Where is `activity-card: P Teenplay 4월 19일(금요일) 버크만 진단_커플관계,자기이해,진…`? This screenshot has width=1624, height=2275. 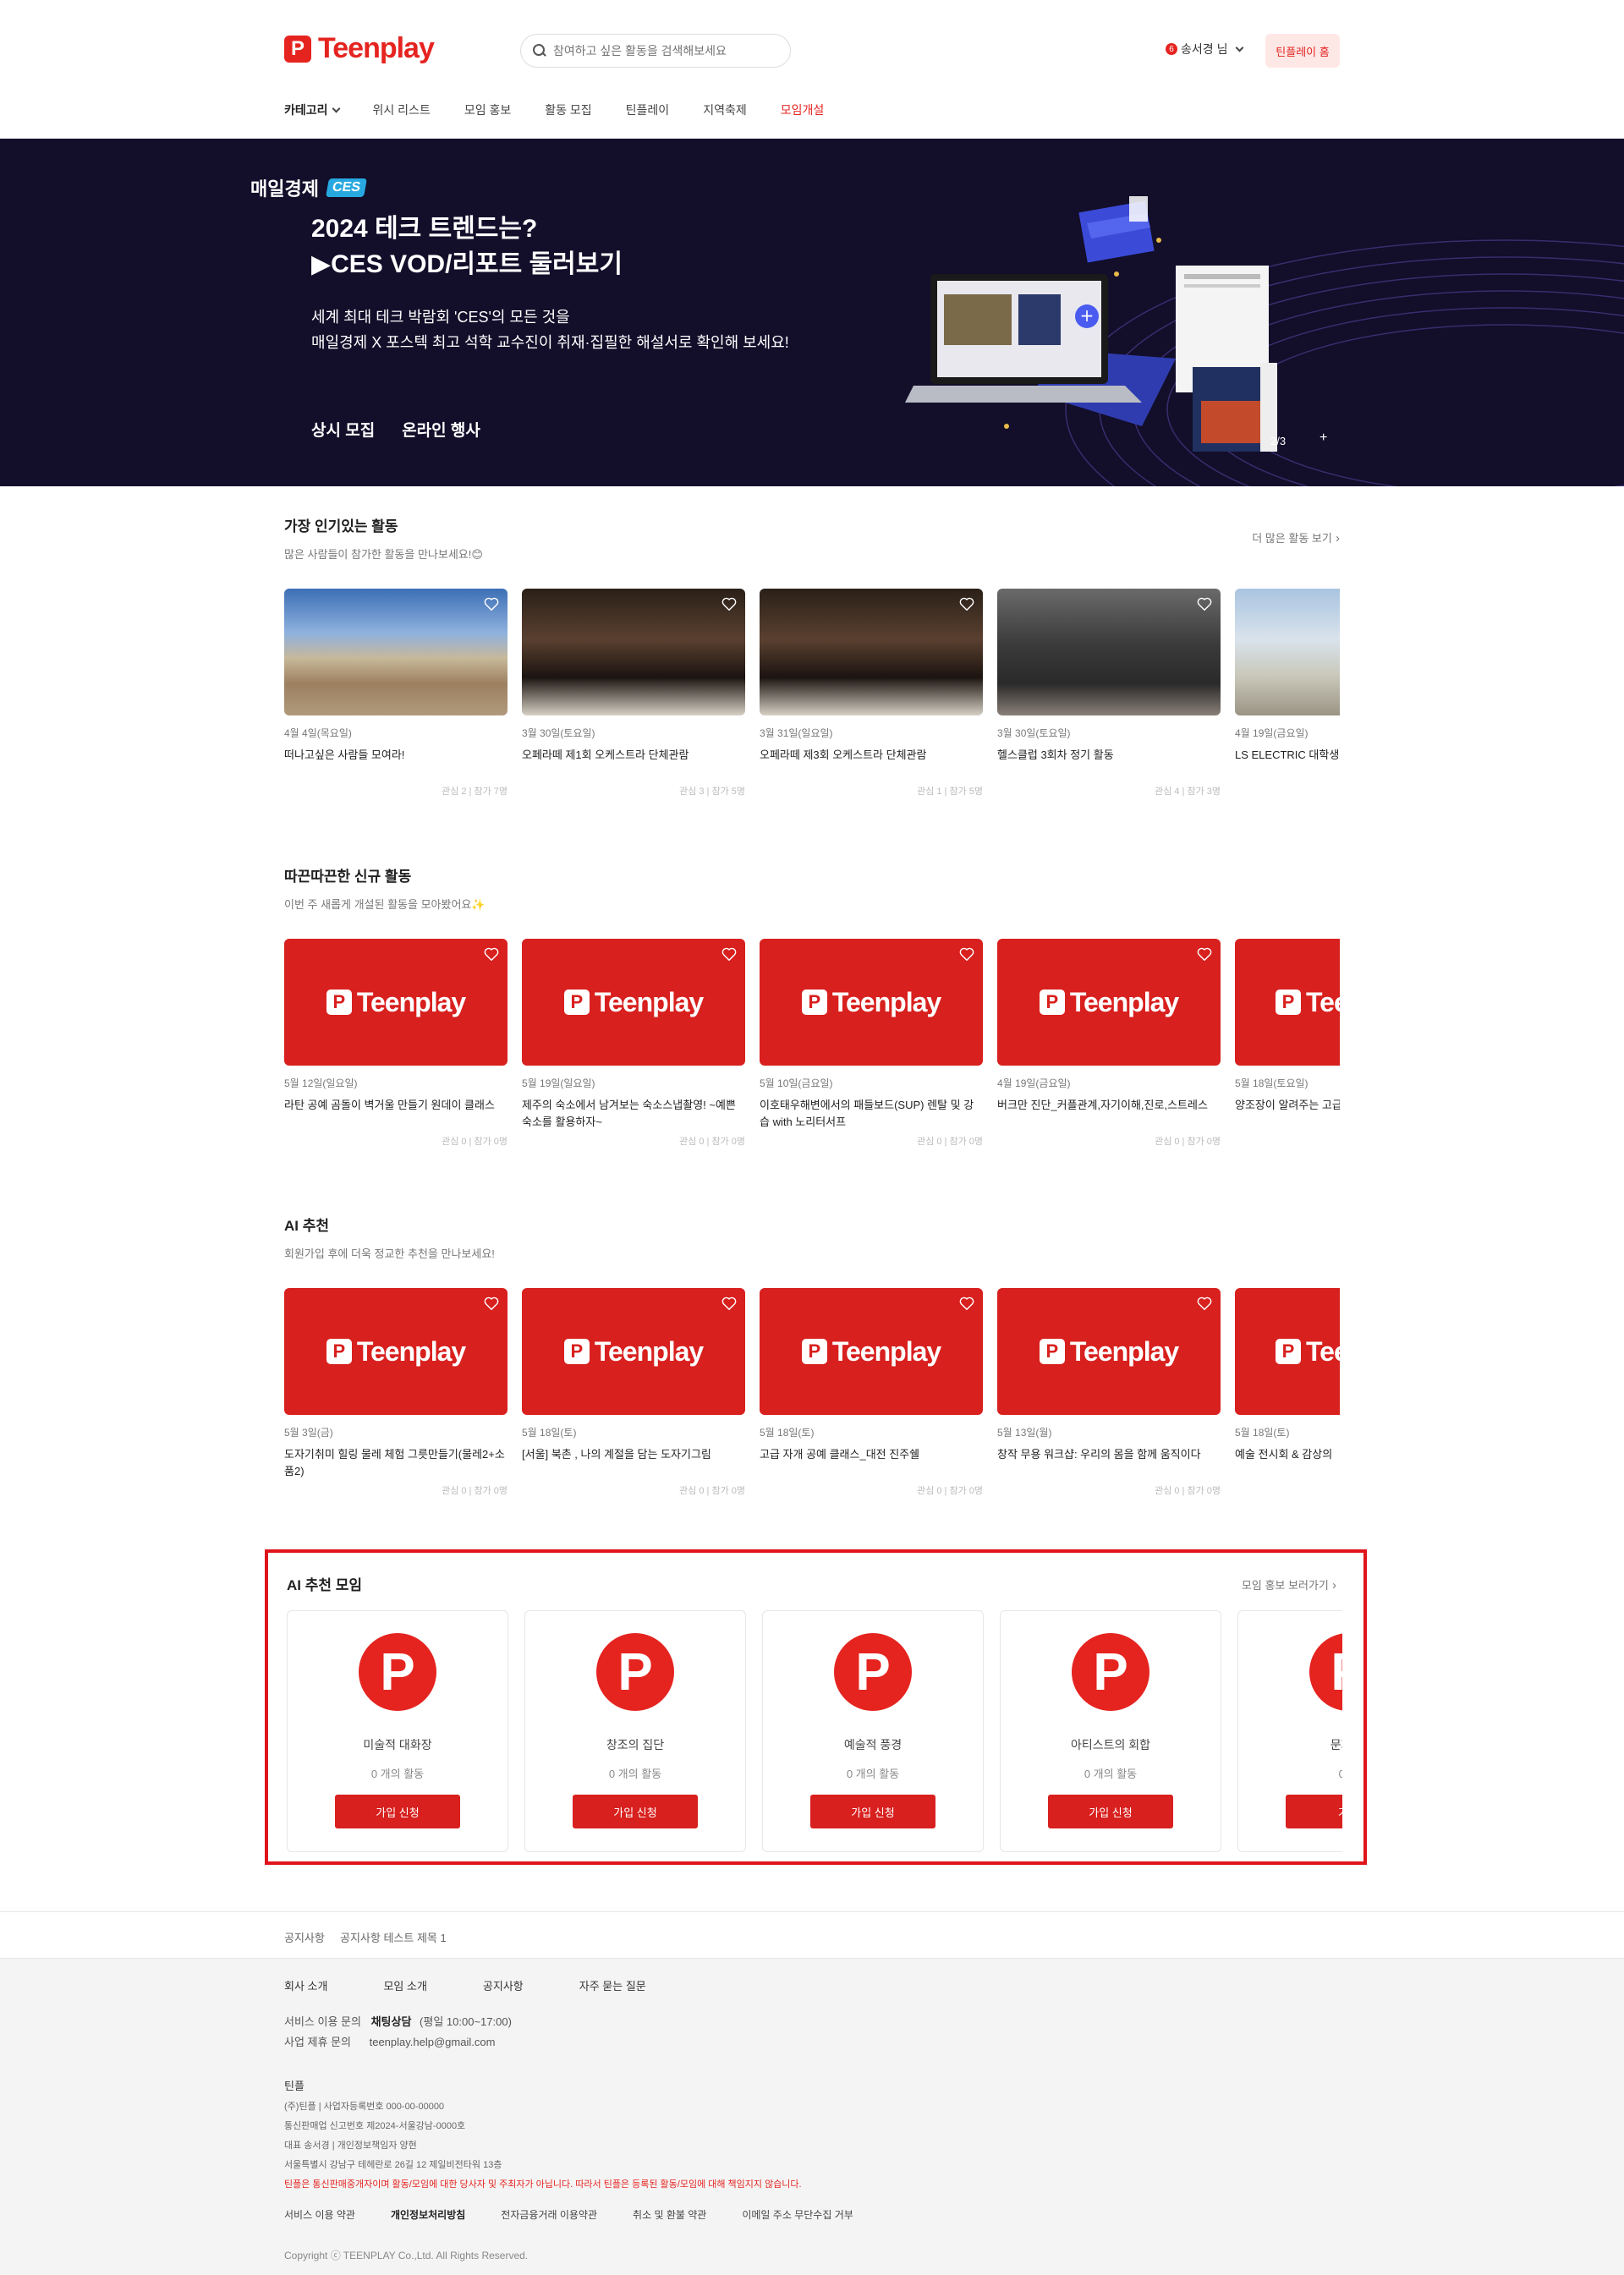 activity-card: P Teenplay 4월 19일(금요일) 버크만 진단_커플관계,자기이해,진… is located at coordinates (1109, 1043).